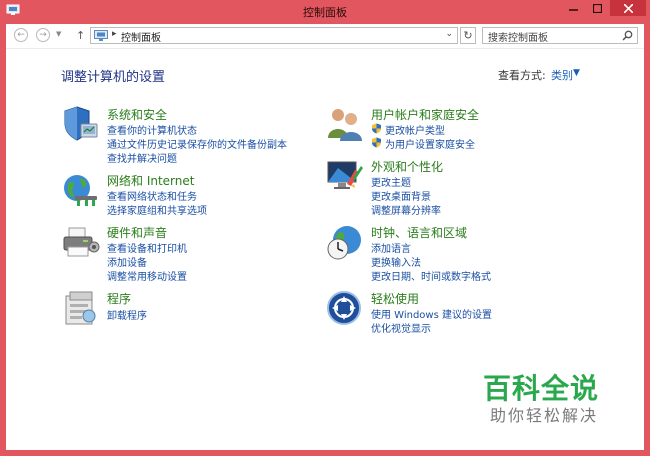 The height and width of the screenshot is (456, 650). Describe the element at coordinates (81, 308) in the screenshot. I see `programs-icon` at that location.